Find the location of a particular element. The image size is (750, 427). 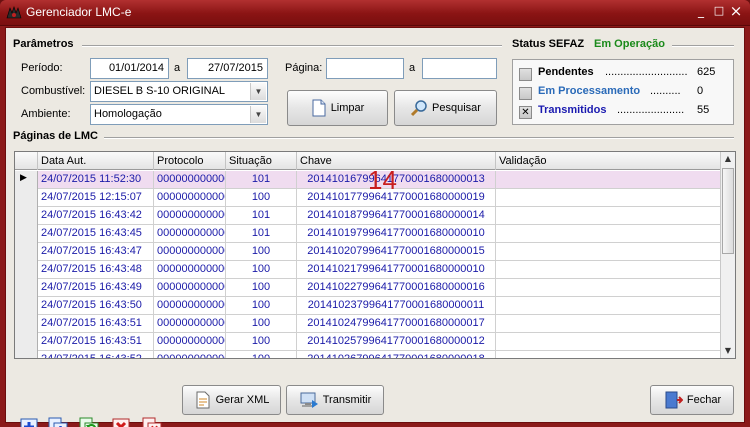

refresh-icon is located at coordinates (89, 422).